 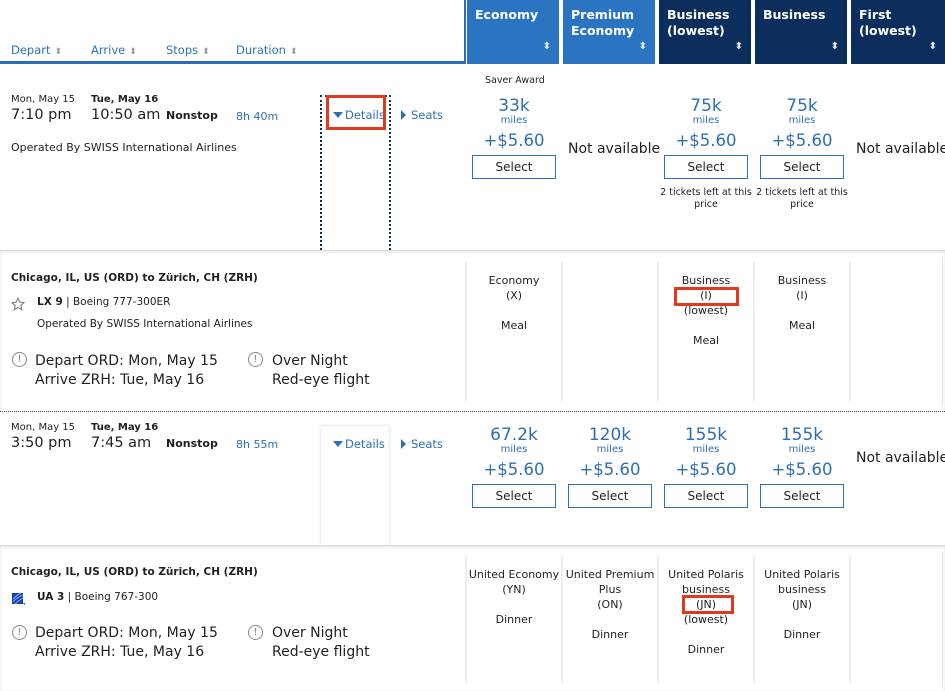 I want to click on cabin-info: Economy (X) Meal, so click(x=514, y=303).